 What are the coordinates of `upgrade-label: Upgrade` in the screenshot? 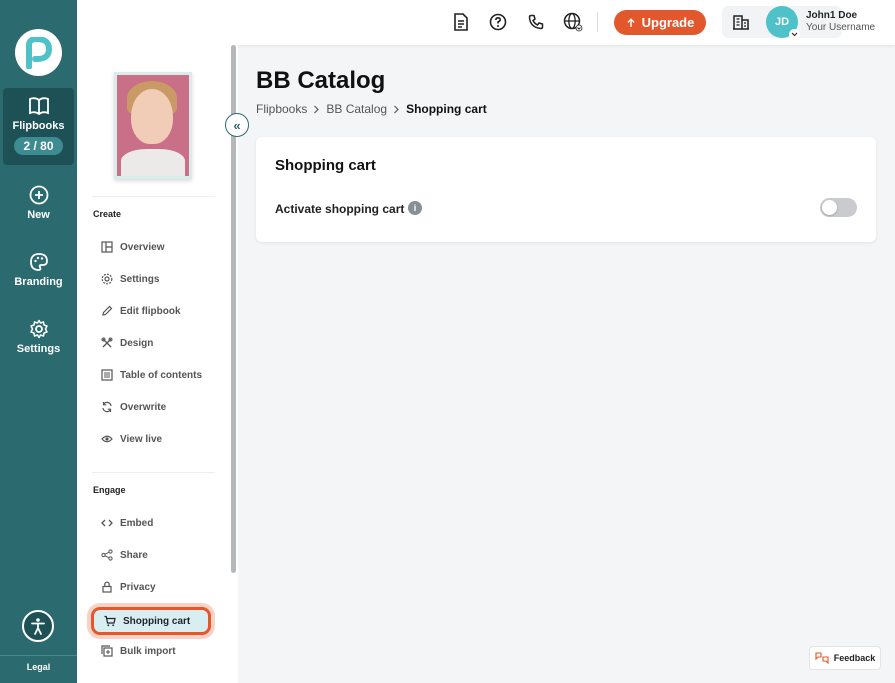 It's located at (668, 22).